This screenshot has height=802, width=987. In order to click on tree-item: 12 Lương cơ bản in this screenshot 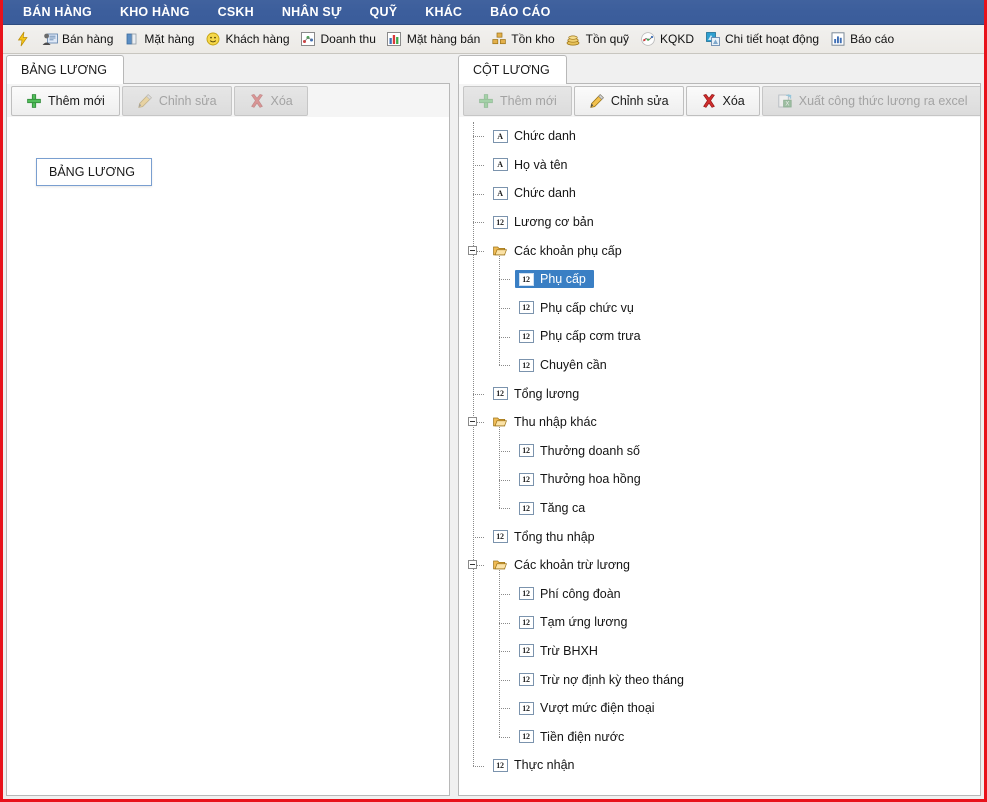, I will do `click(719, 222)`.